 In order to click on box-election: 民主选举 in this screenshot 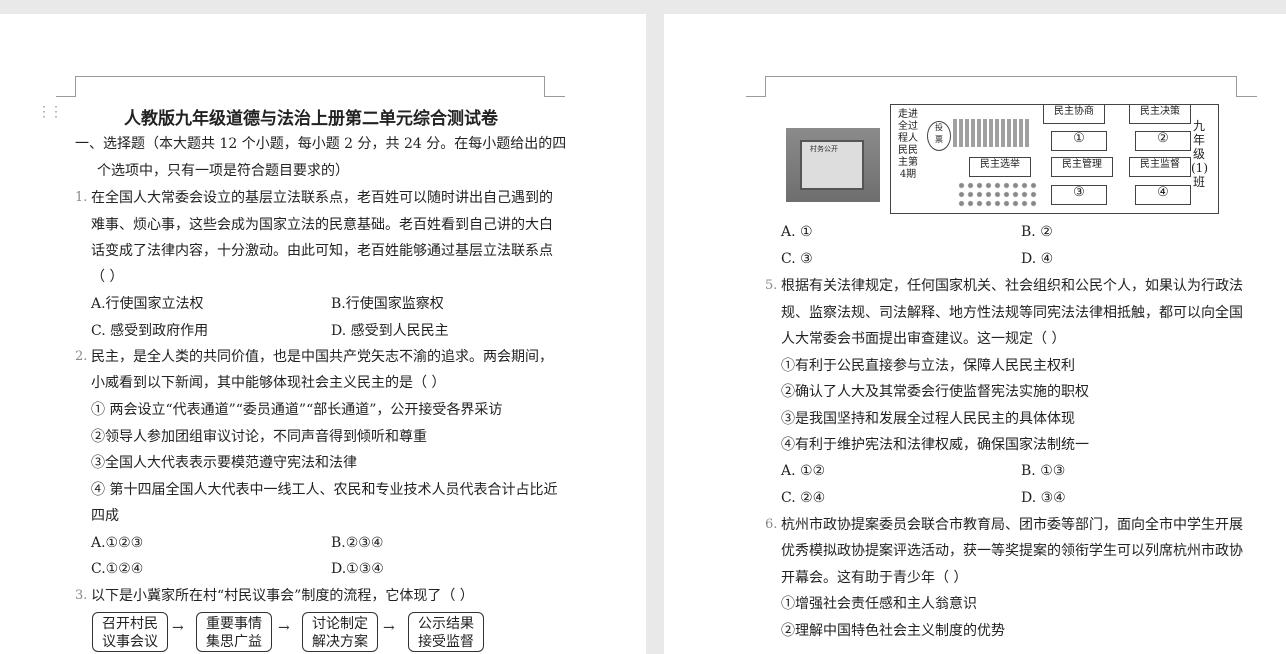, I will do `click(1000, 167)`.